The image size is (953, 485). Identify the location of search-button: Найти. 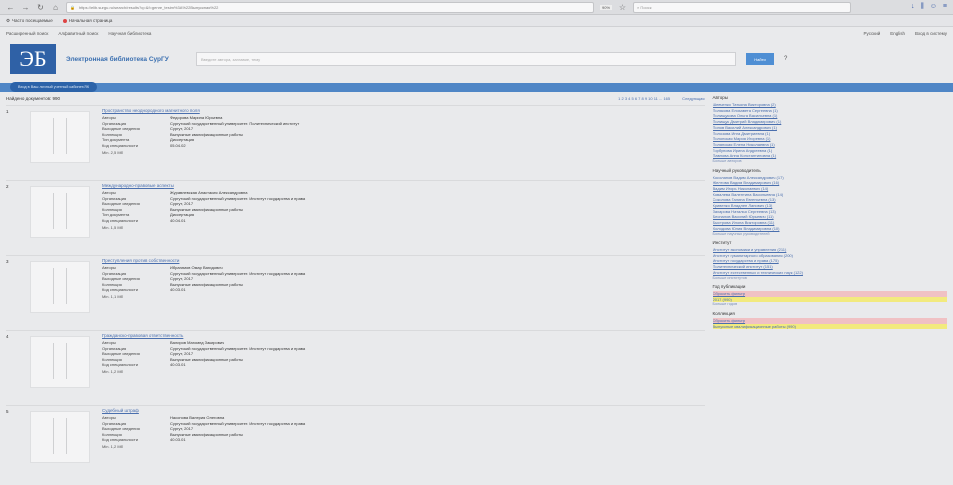
(760, 59).